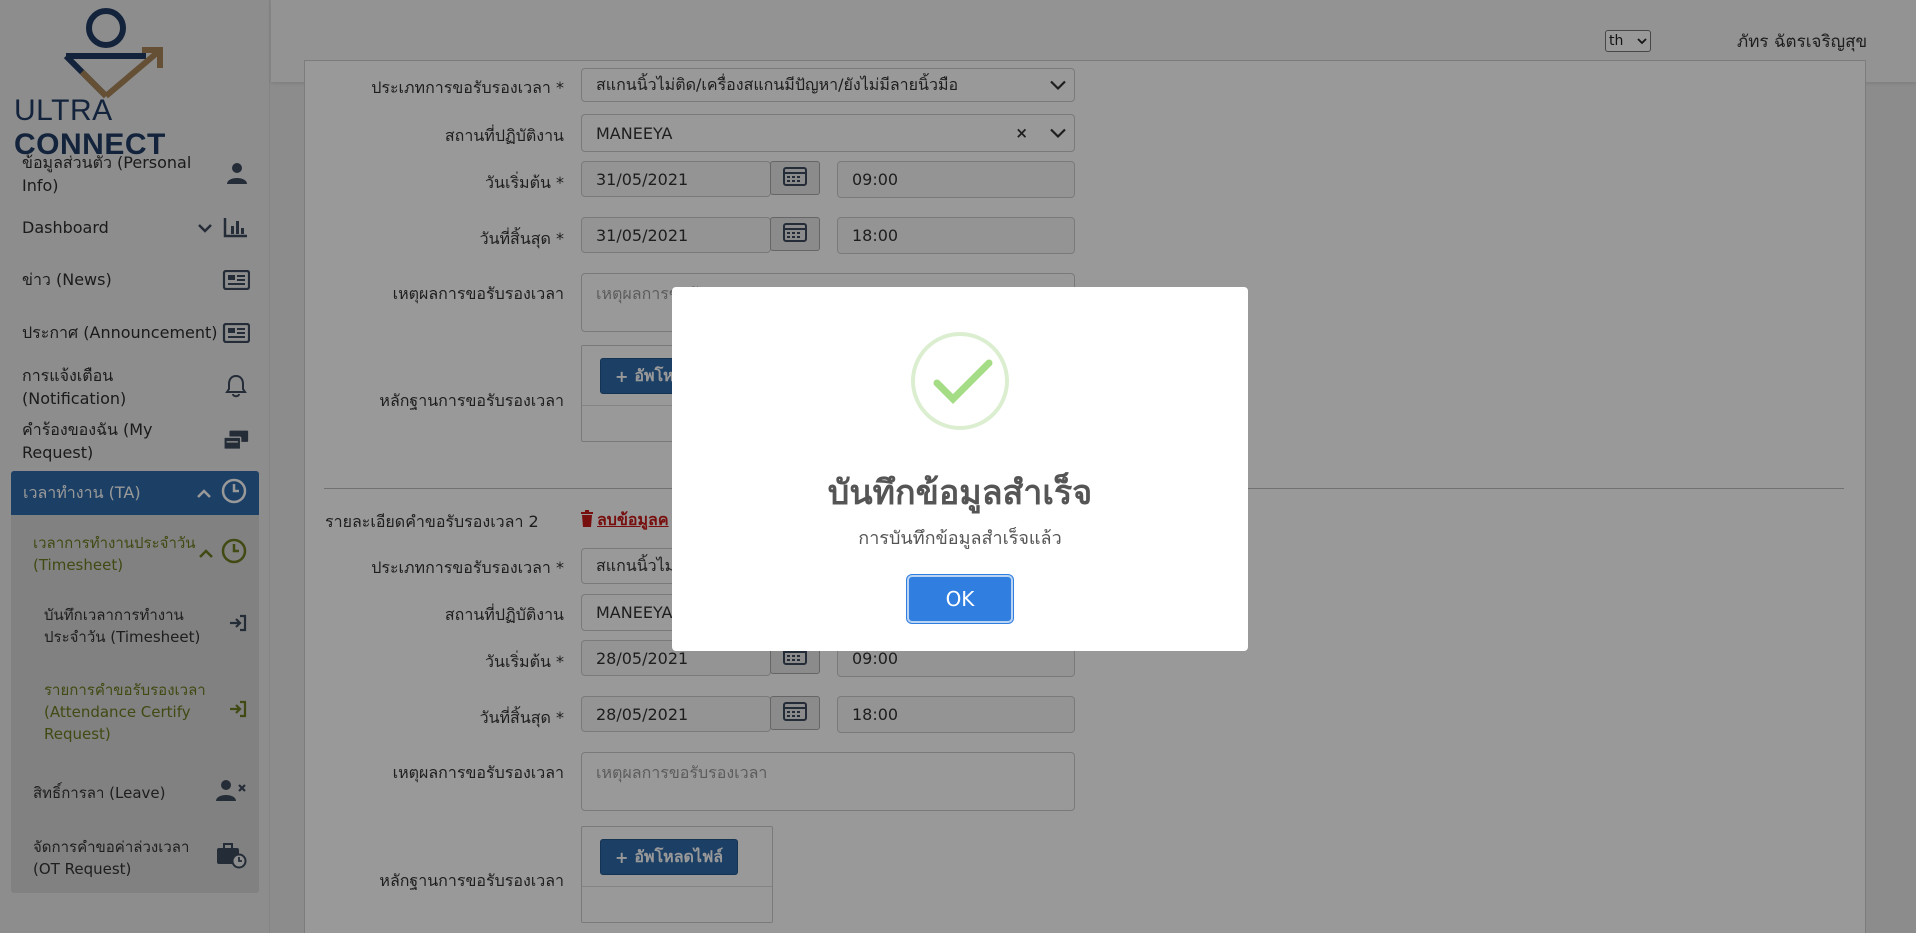 The image size is (1916, 933). I want to click on check-icon, so click(963, 381).